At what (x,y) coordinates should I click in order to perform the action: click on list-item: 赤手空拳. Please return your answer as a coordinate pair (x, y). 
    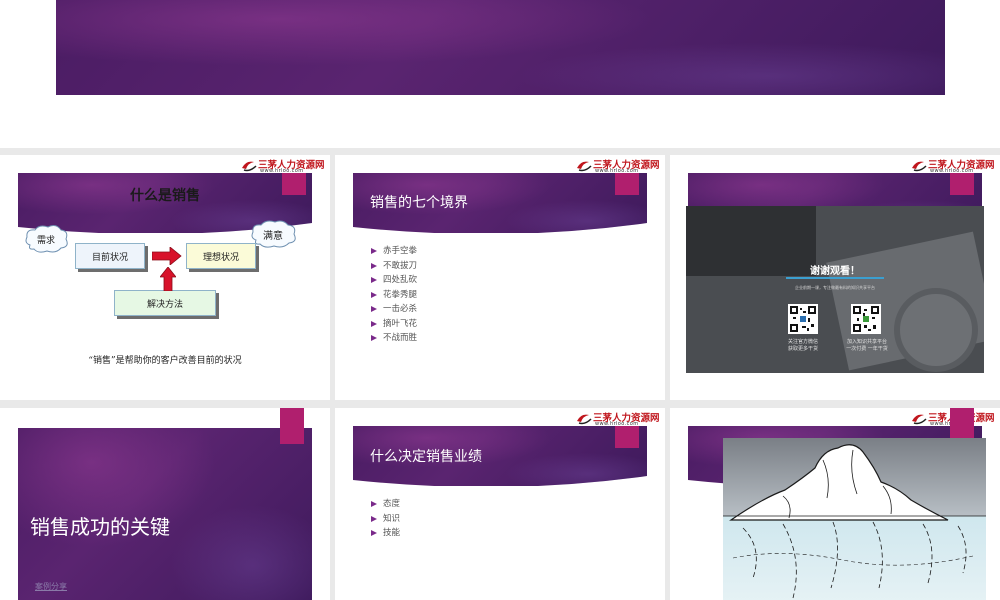
    Looking at the image, I should click on (394, 251).